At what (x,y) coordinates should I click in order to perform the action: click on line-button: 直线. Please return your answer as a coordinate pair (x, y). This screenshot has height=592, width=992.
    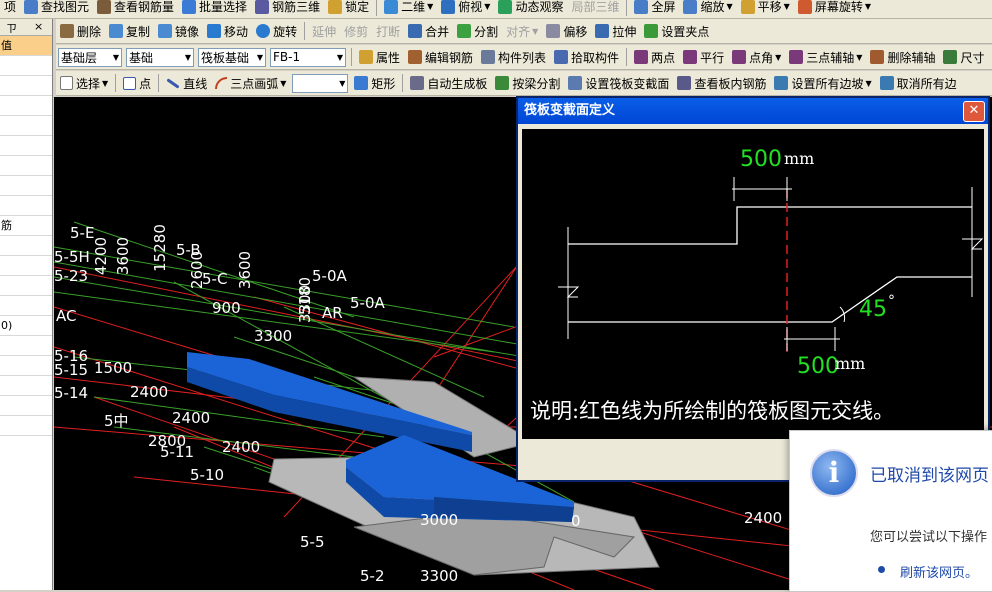
    Looking at the image, I should click on (186, 83).